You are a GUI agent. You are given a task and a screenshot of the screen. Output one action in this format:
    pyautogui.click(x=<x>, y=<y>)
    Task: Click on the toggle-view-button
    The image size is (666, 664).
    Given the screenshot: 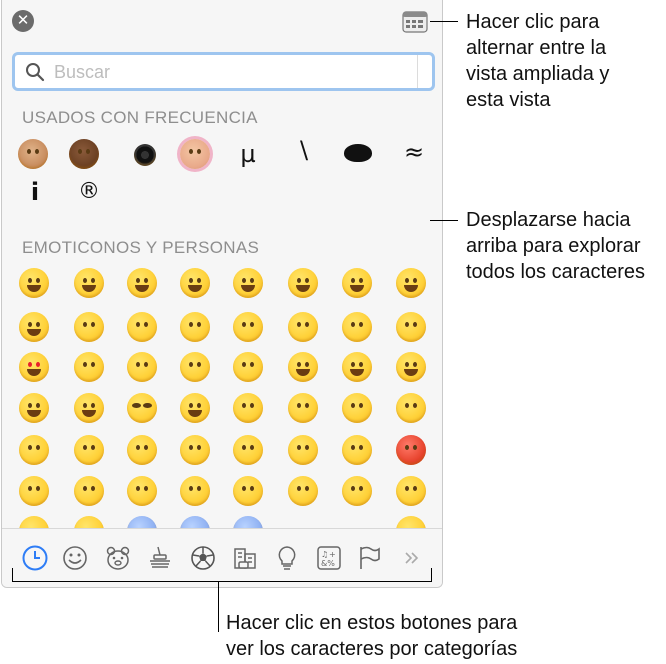 What is the action you would take?
    pyautogui.click(x=415, y=22)
    